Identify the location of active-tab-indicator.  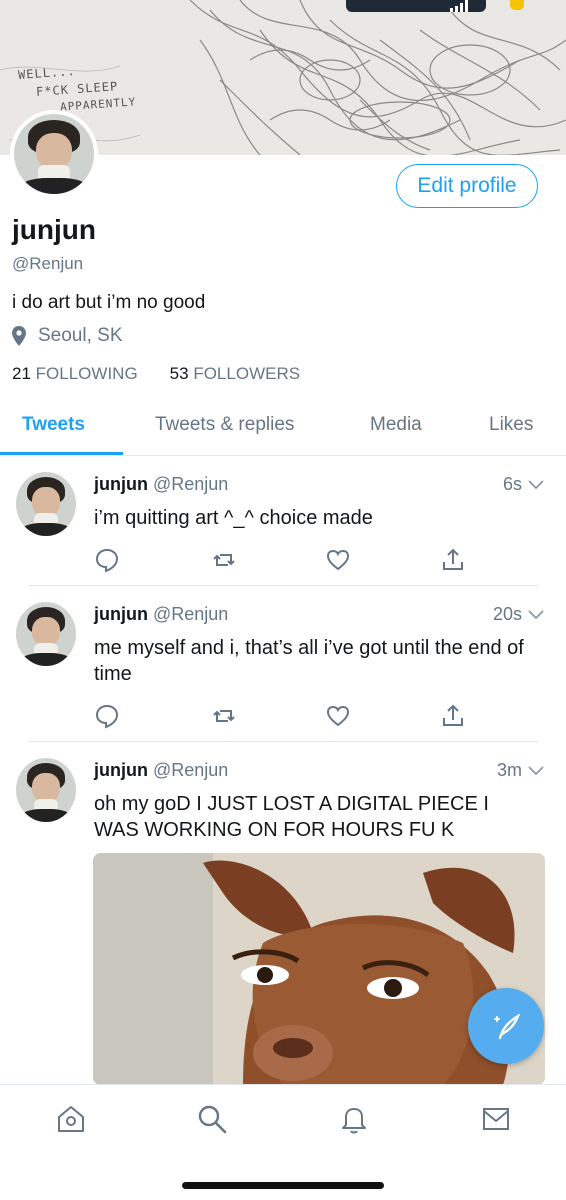
(61, 453).